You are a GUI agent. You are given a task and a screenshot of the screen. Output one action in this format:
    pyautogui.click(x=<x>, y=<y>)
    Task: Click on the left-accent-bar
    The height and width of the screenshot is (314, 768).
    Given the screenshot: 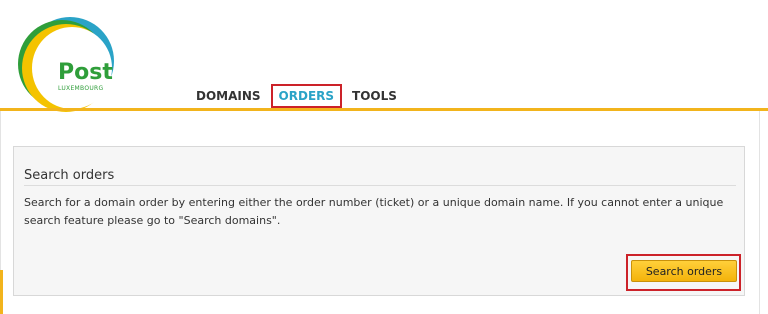 What is the action you would take?
    pyautogui.click(x=1, y=292)
    